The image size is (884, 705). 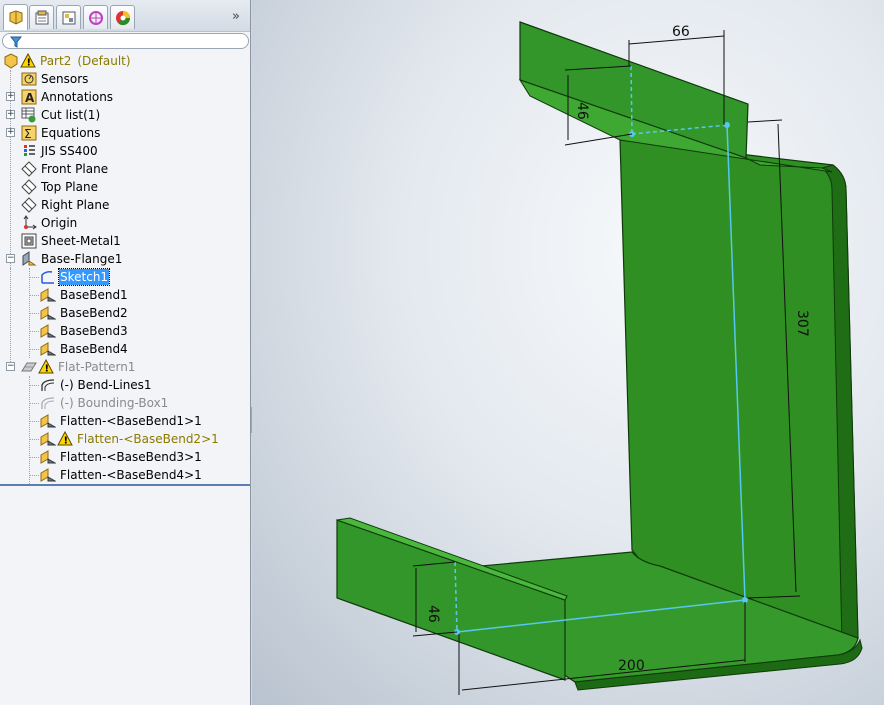 I want to click on tree-item-basebend2: BaseBend2, so click(x=84, y=313).